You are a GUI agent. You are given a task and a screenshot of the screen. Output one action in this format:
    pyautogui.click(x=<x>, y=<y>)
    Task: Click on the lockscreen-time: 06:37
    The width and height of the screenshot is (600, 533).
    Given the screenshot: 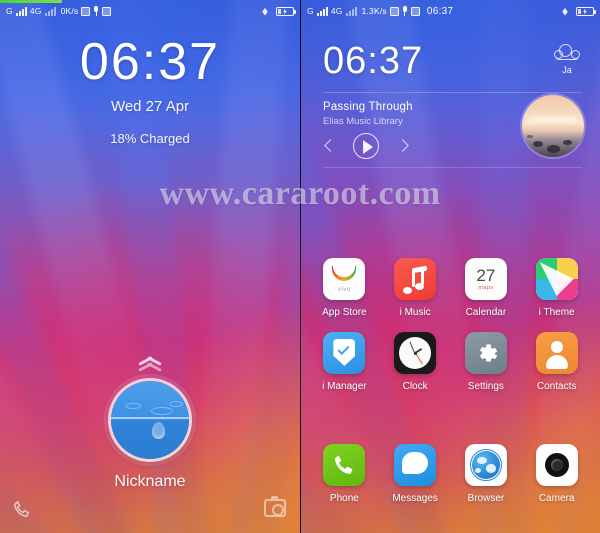 What is the action you would take?
    pyautogui.click(x=150, y=62)
    